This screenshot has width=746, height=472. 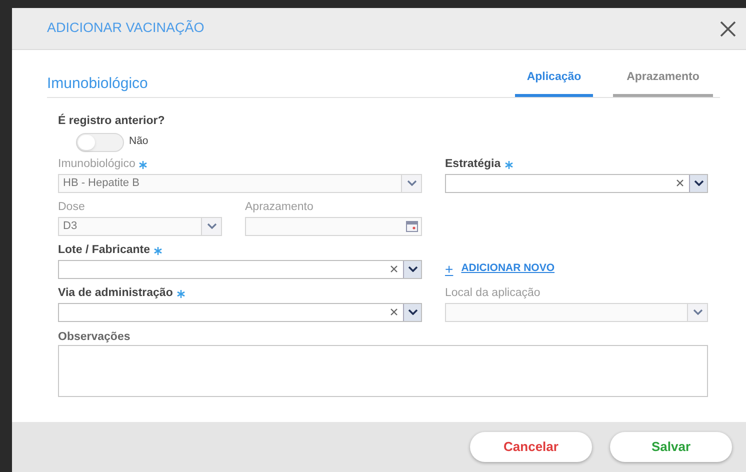 I want to click on close-button, so click(x=728, y=28).